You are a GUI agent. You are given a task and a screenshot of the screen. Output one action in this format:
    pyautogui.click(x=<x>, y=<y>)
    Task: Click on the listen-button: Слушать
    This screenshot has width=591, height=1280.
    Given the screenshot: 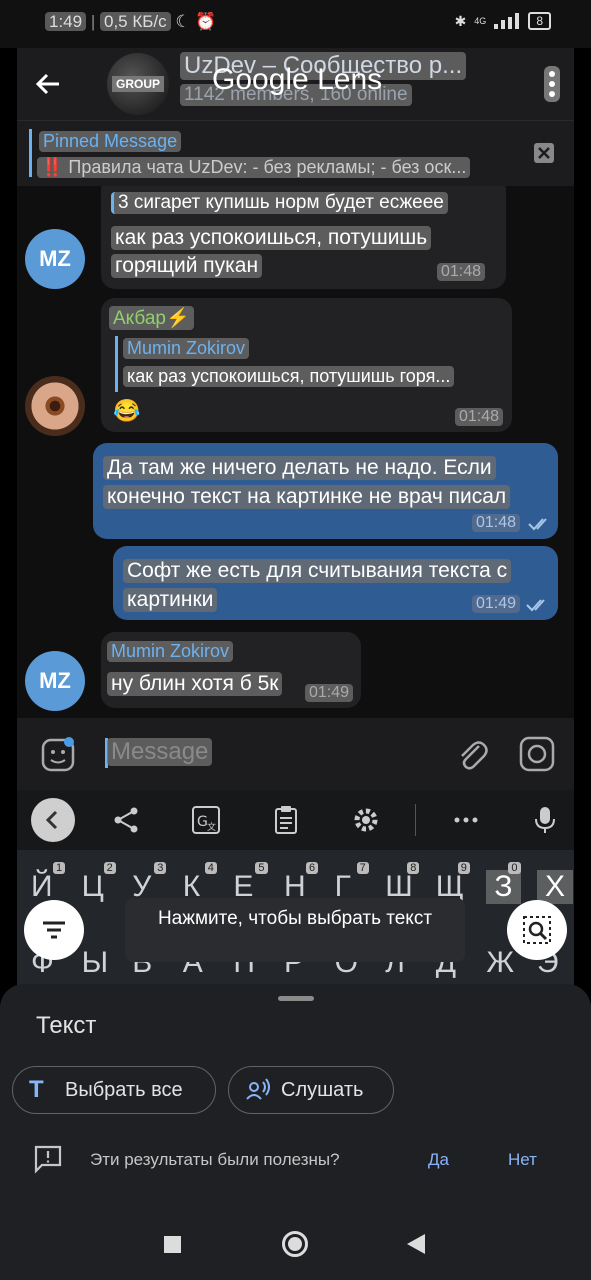 What is the action you would take?
    pyautogui.click(x=311, y=1090)
    